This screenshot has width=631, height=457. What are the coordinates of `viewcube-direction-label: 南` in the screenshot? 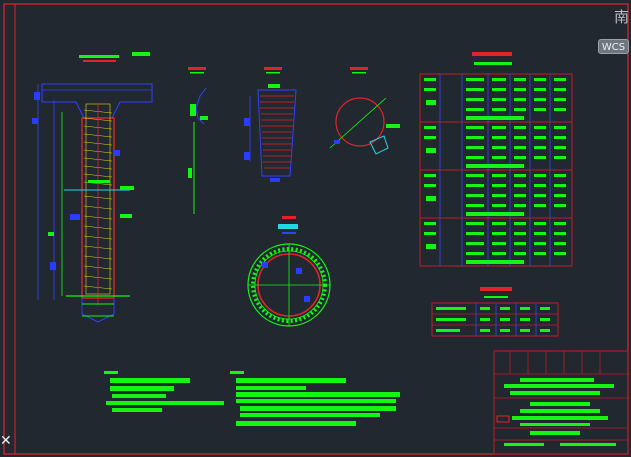 It's located at (621, 16).